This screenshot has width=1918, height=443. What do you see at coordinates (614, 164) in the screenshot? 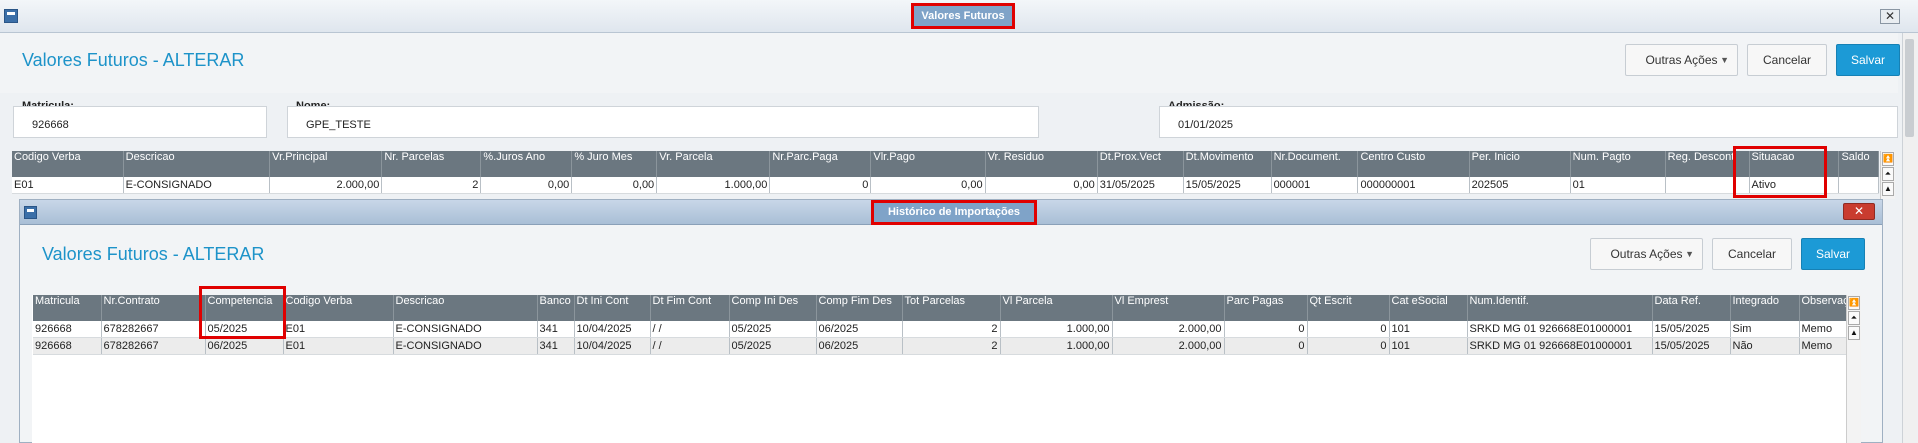
I see `column-header: % Juro Mes` at bounding box center [614, 164].